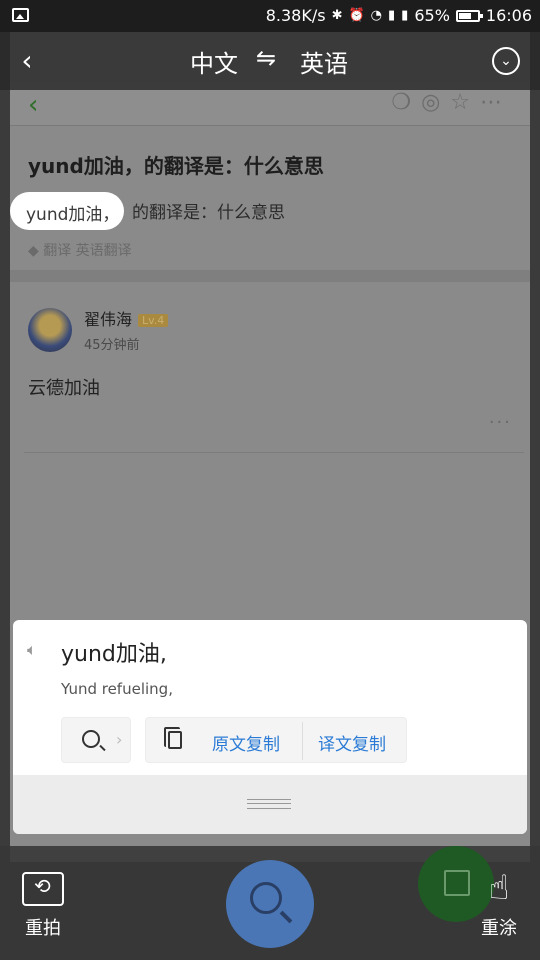  Describe the element at coordinates (87, 251) in the screenshot. I see `tags-text: 翻译 英语翻译` at that location.